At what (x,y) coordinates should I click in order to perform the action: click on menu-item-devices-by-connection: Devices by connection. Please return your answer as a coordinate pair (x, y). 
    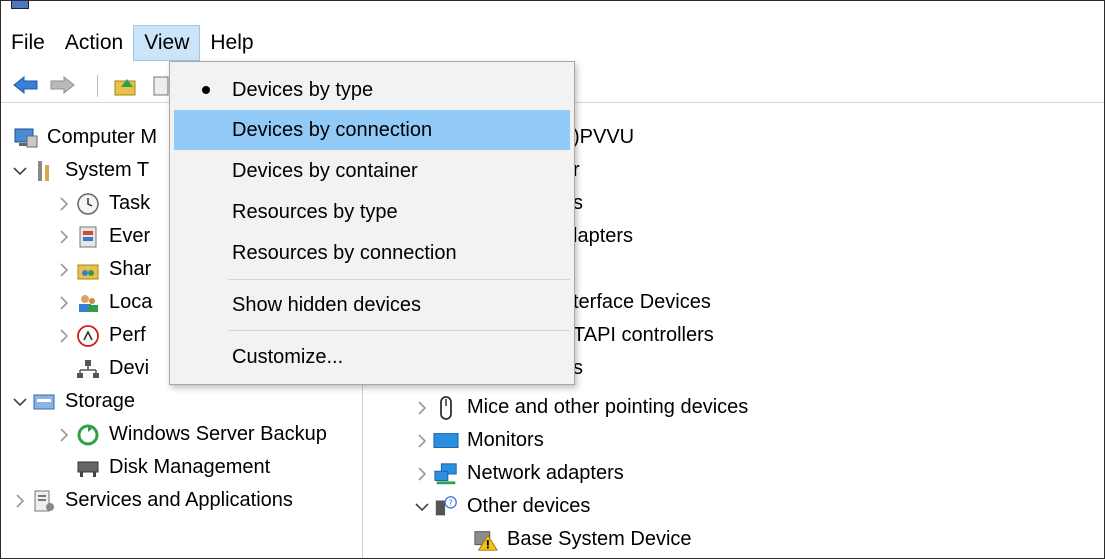
    Looking at the image, I should click on (372, 130).